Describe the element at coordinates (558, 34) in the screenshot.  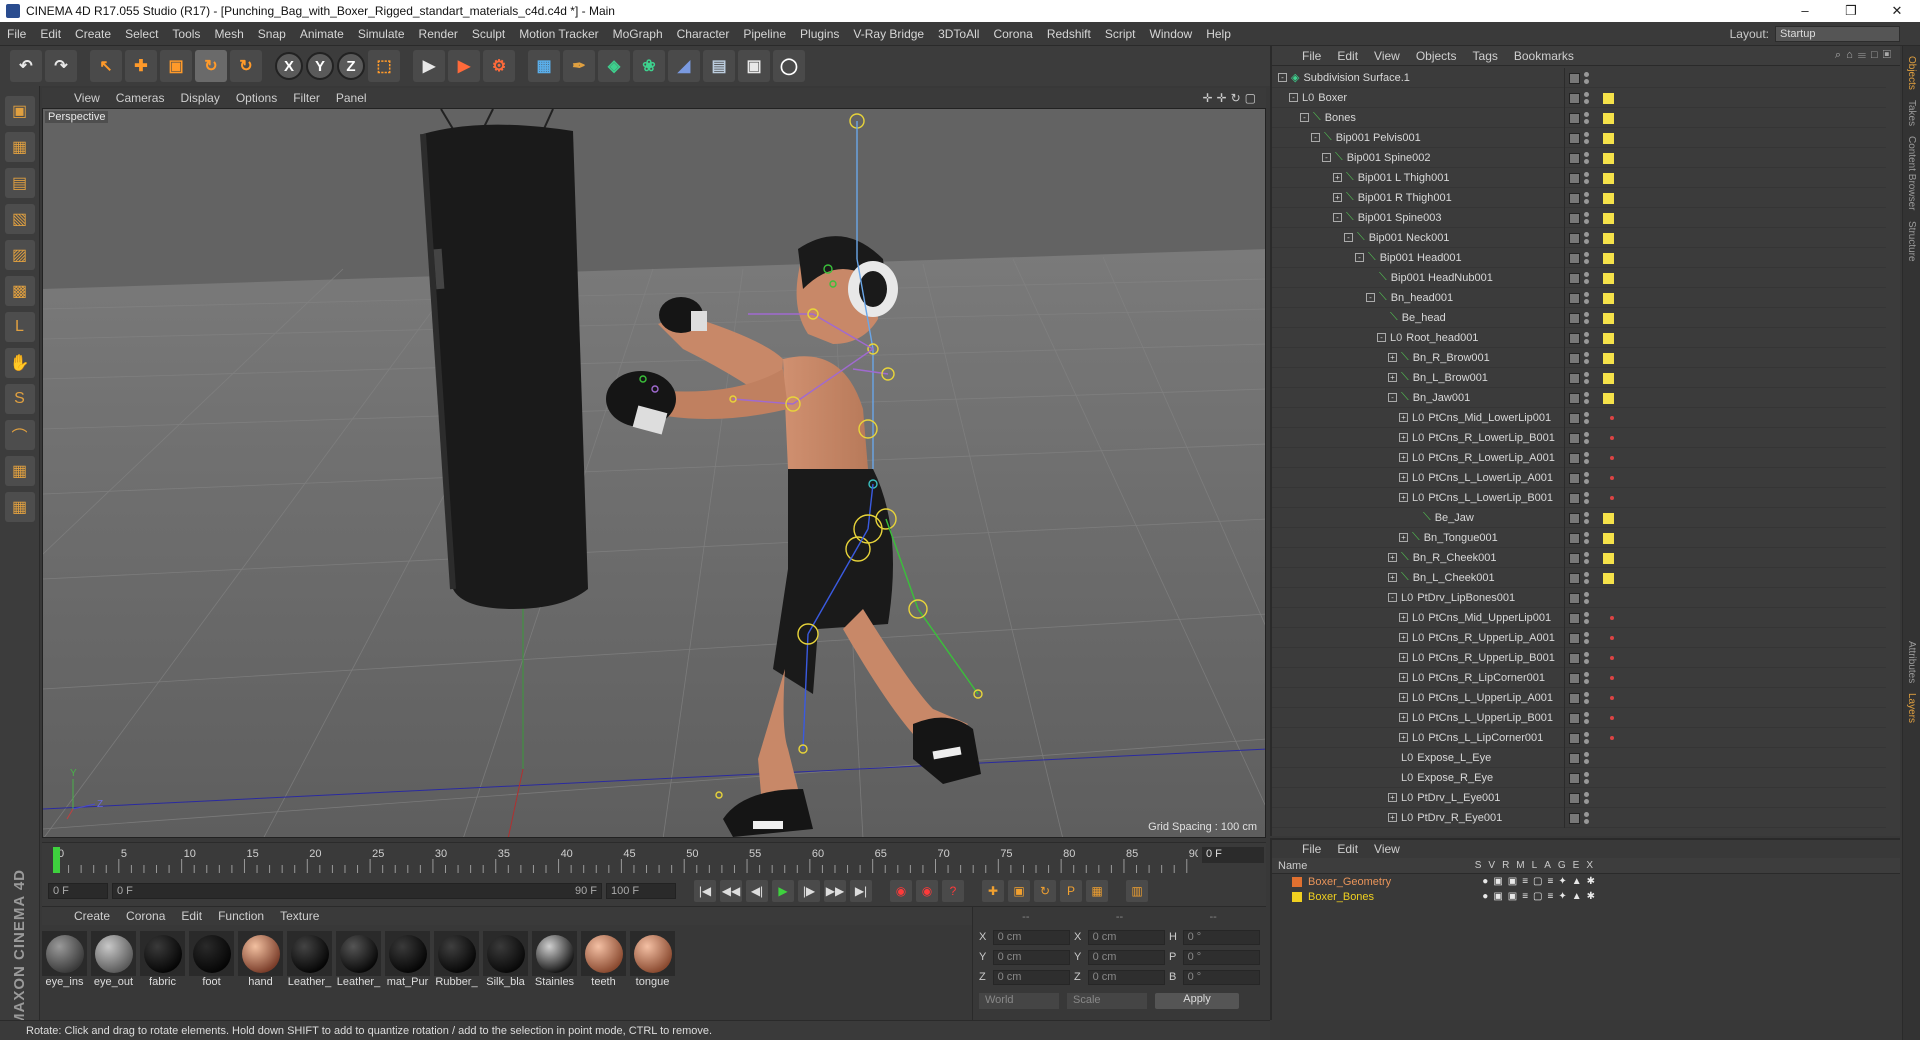
I see `menu-motion-tracker: Motion Tracker` at that location.